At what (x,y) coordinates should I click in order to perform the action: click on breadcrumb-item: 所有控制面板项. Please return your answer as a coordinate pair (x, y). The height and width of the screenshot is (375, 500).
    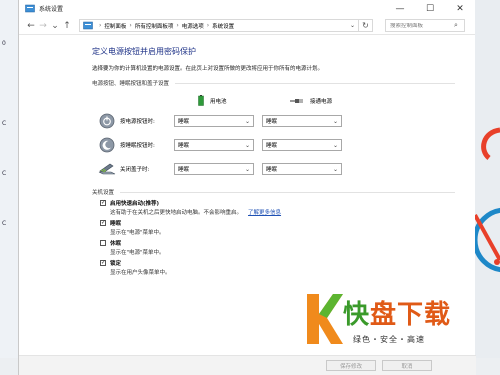
    Looking at the image, I should click on (154, 26).